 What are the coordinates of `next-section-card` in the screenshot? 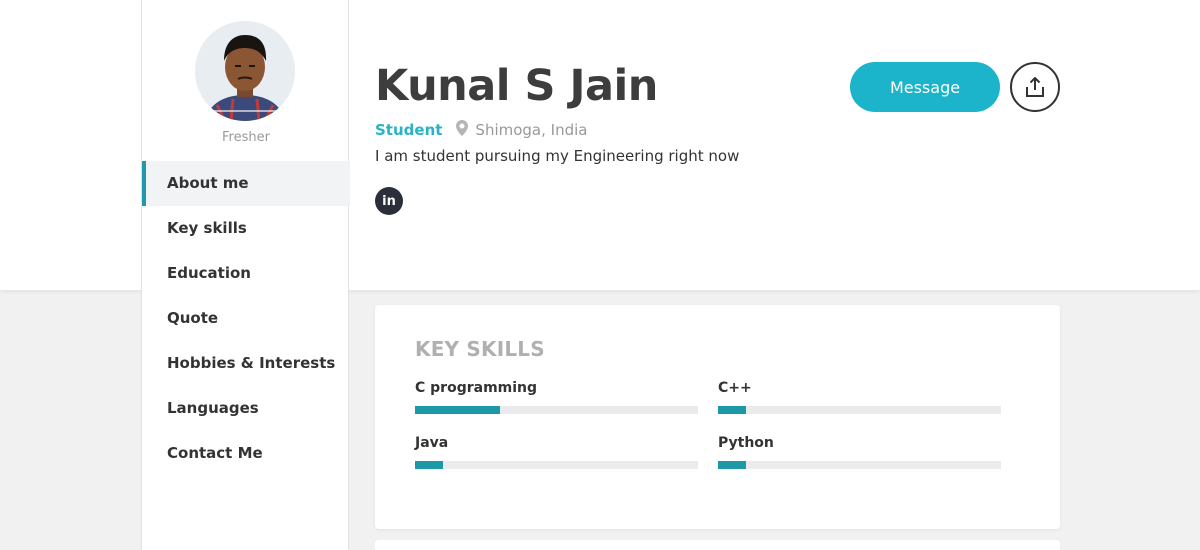 It's located at (717, 545).